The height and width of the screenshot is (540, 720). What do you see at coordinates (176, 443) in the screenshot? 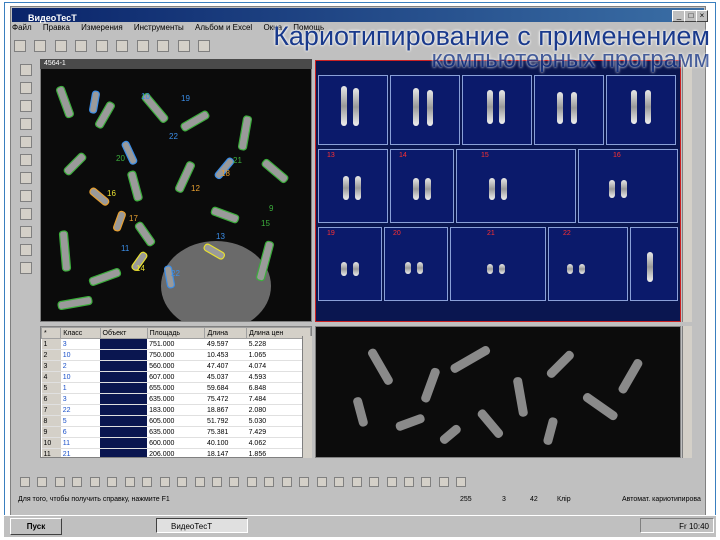
I see `table-row: 10 11 600.000 40.100 4.062` at bounding box center [176, 443].